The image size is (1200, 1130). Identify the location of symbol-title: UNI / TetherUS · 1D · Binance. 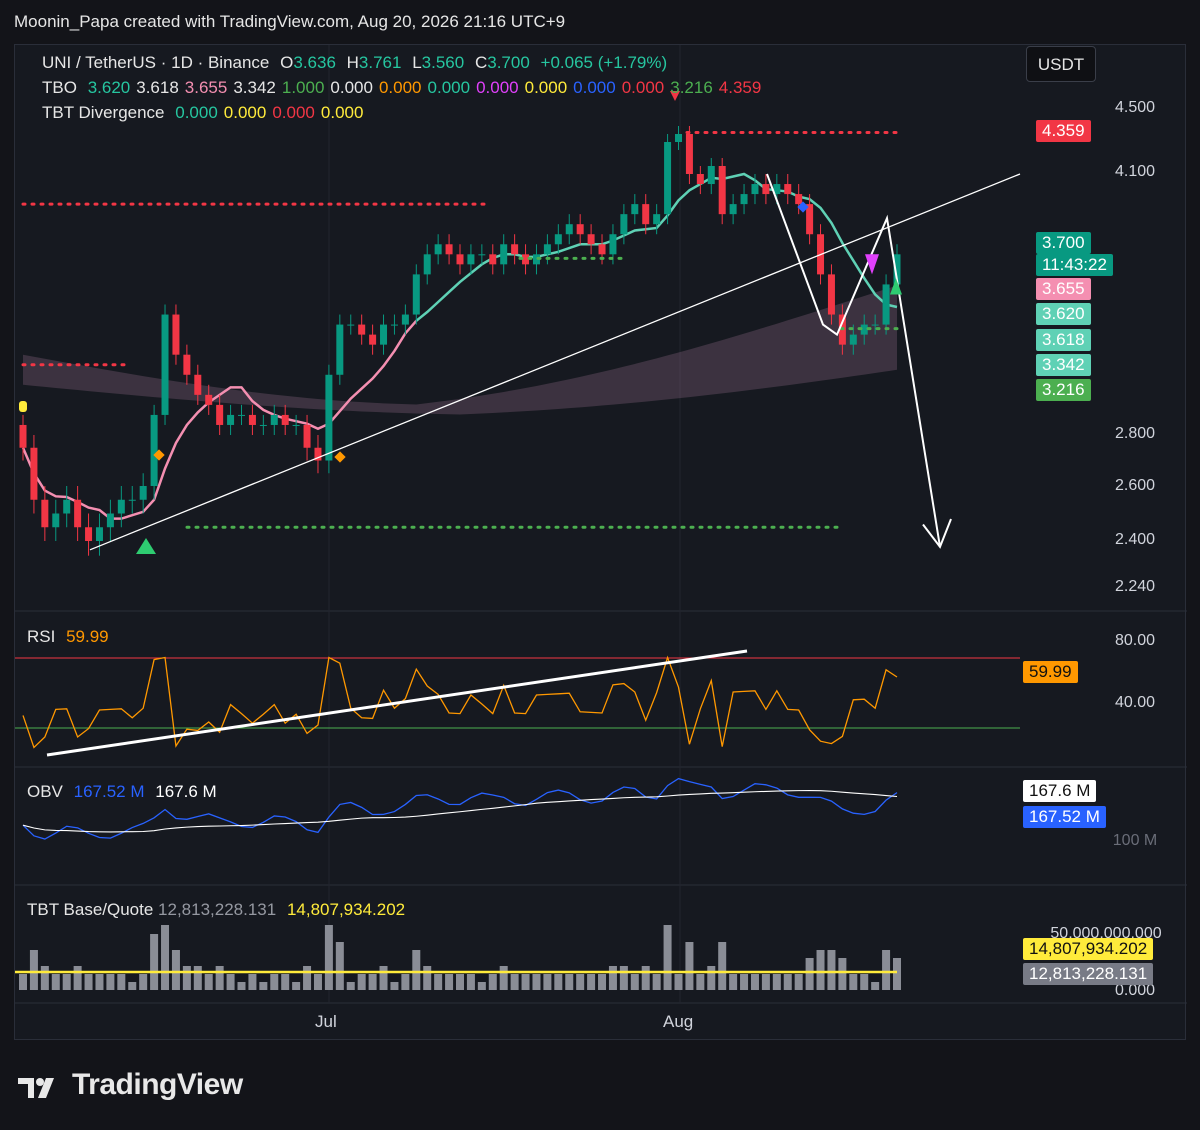
(155, 62).